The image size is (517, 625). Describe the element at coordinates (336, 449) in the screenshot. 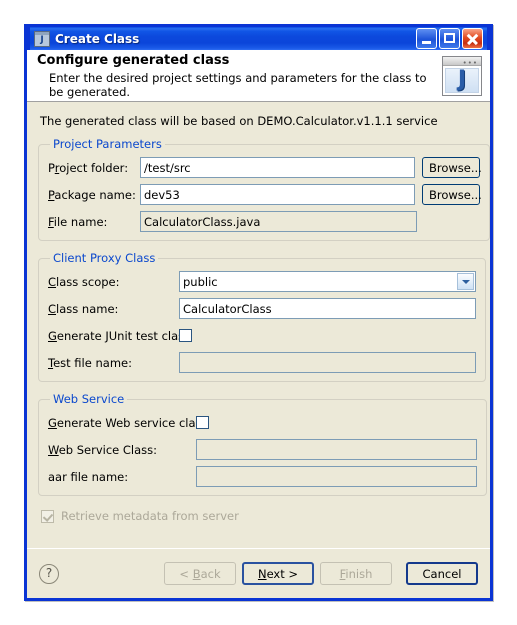

I see `web-service-class-input` at that location.